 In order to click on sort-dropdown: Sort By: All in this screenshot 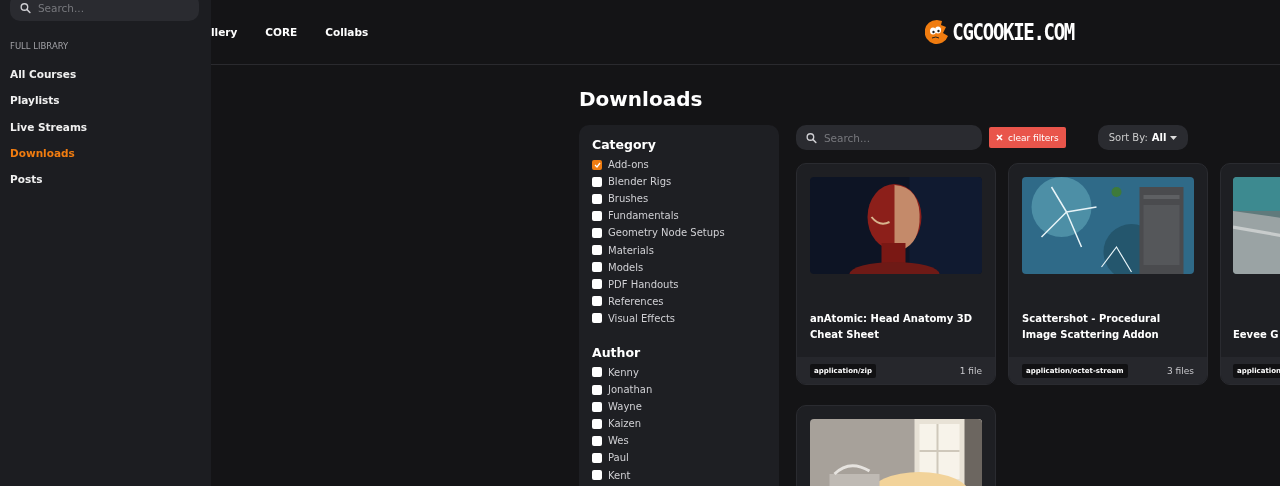, I will do `click(1143, 137)`.